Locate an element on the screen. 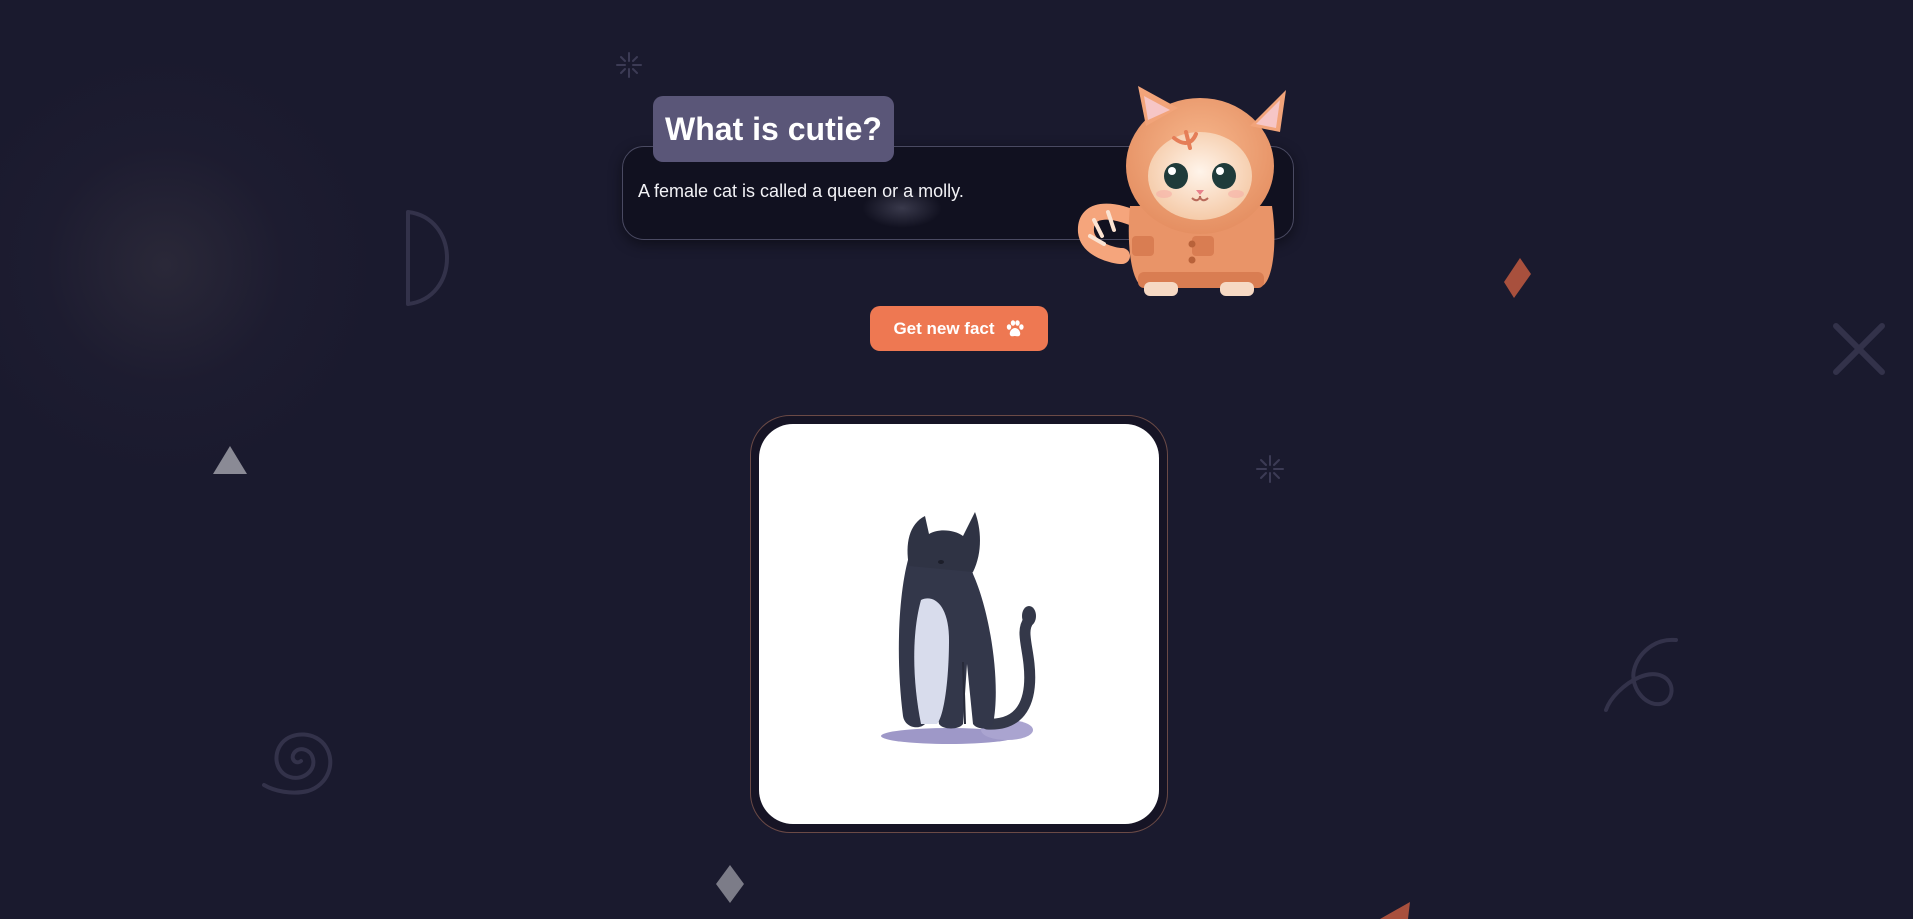 Image resolution: width=1913 pixels, height=919 pixels. triangle-decoration-orange is located at coordinates (1395, 910).